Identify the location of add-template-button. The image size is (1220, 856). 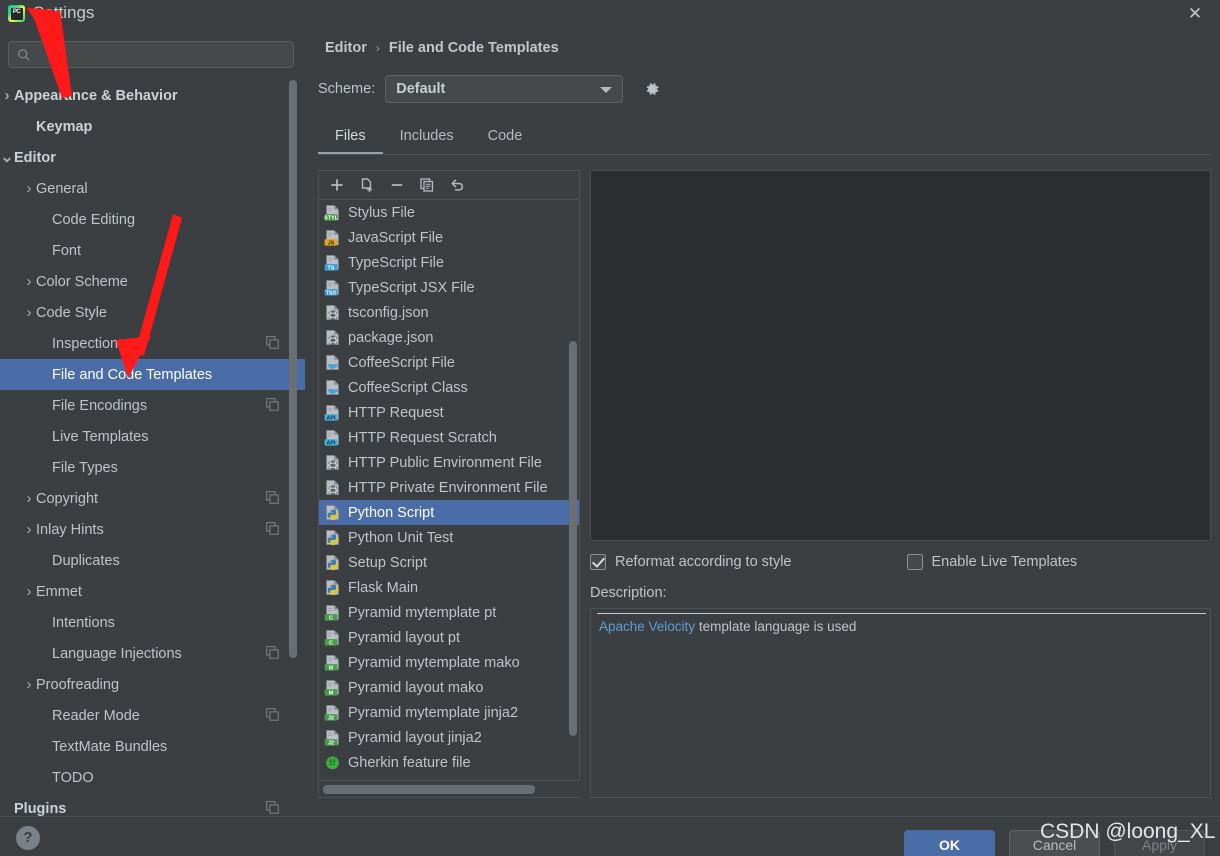
(337, 185).